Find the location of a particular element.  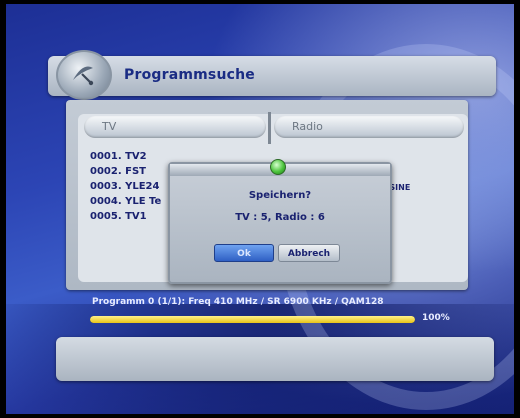

list-item: 0004. YLE Te is located at coordinates (125, 201).